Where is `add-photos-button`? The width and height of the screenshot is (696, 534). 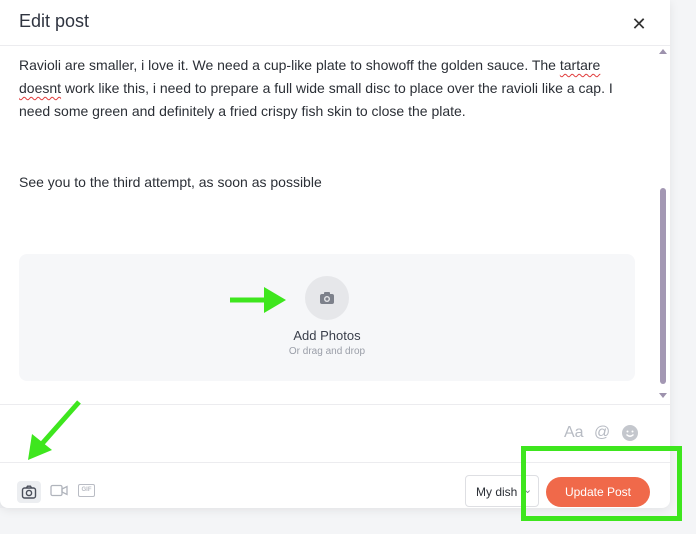 add-photos-button is located at coordinates (327, 298).